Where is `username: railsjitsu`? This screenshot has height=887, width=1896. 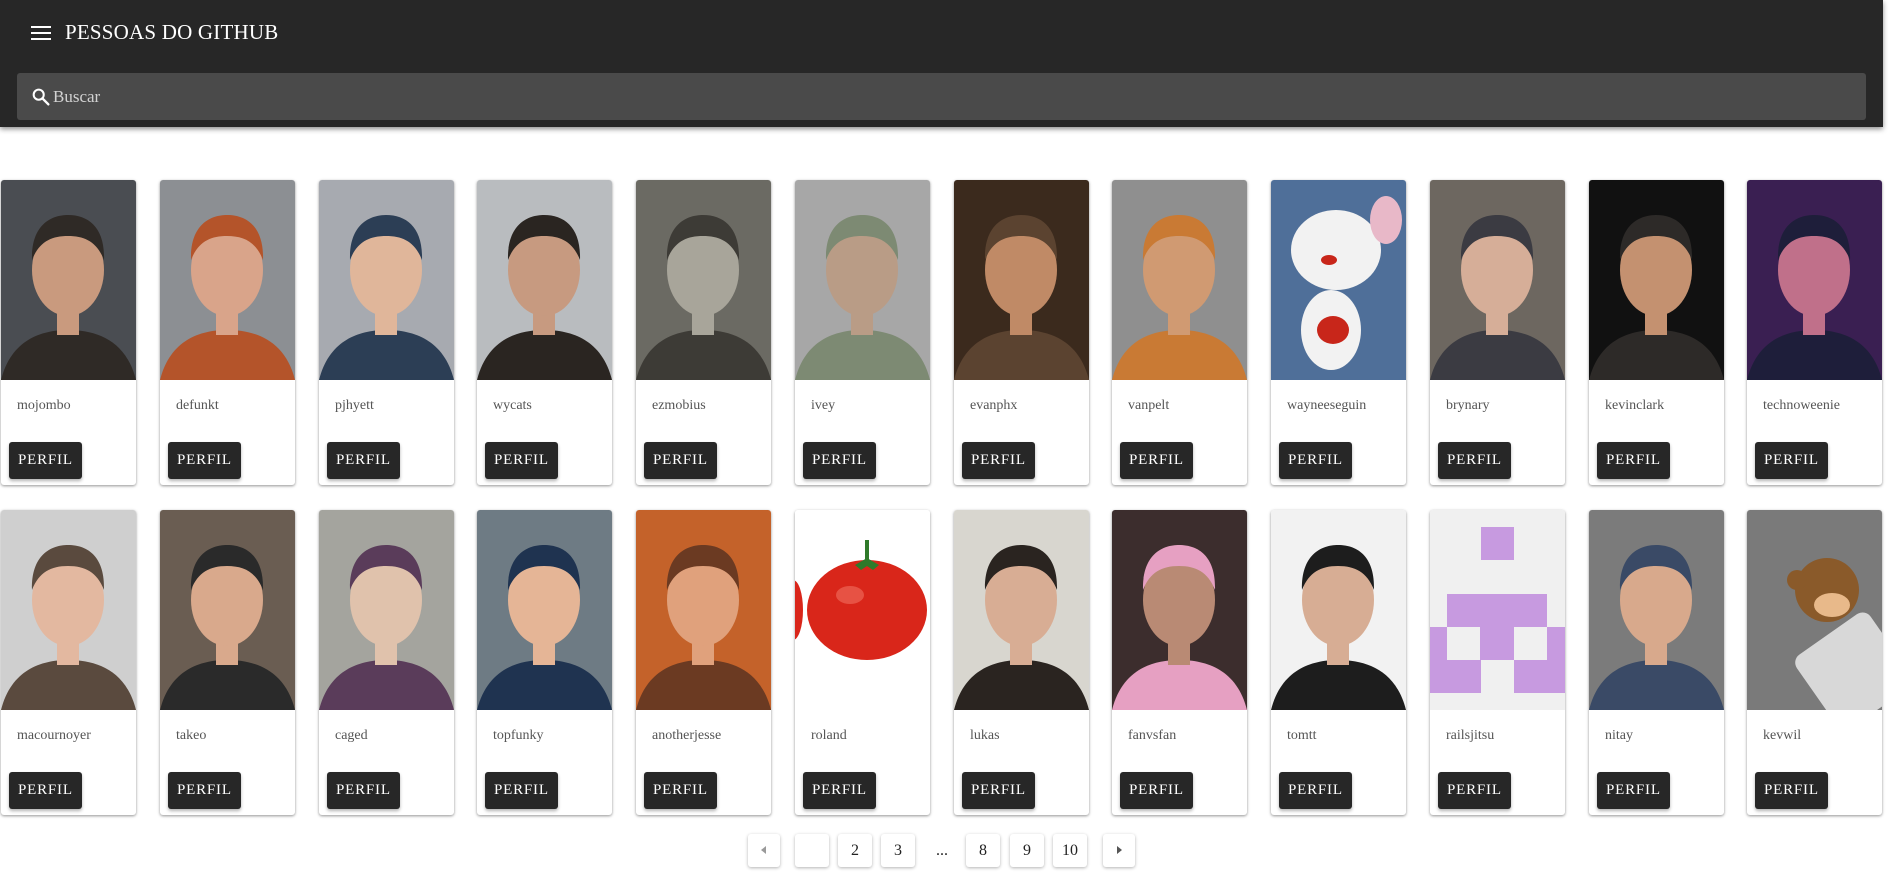 username: railsjitsu is located at coordinates (1470, 735).